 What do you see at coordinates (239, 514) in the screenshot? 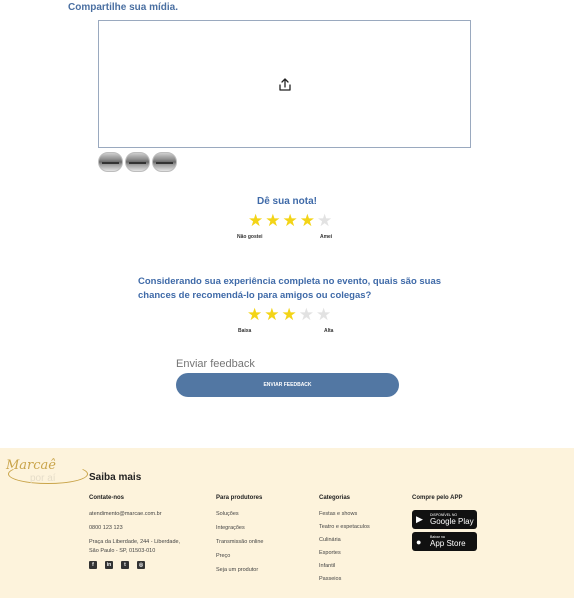
I see `producers-link: Soluções` at bounding box center [239, 514].